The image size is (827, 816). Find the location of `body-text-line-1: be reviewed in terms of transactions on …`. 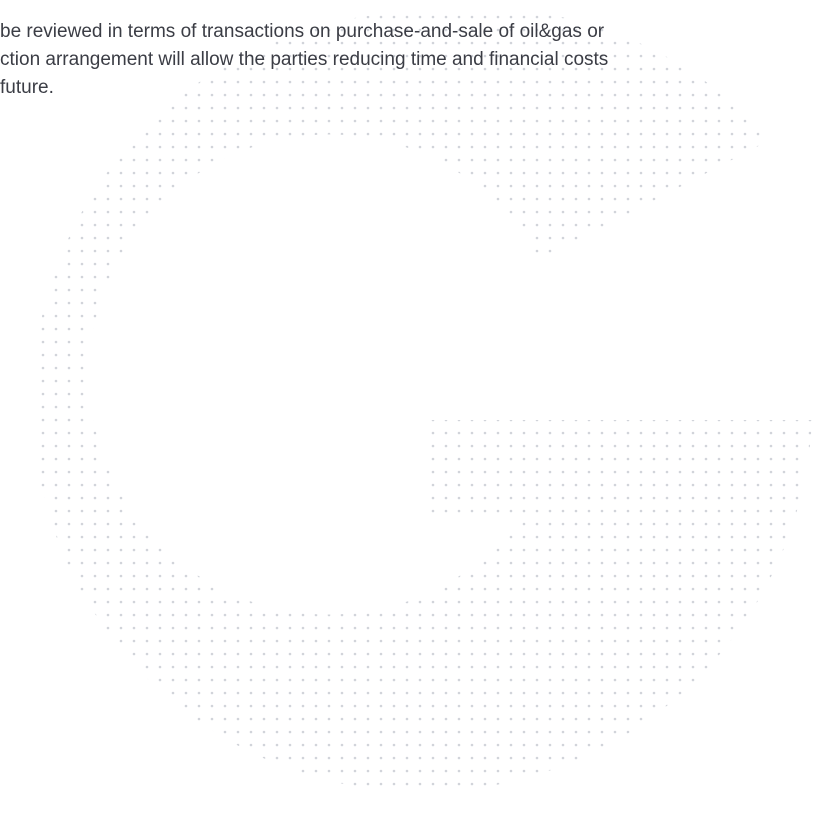

body-text-line-1: be reviewed in terms of transactions on … is located at coordinates (302, 31).